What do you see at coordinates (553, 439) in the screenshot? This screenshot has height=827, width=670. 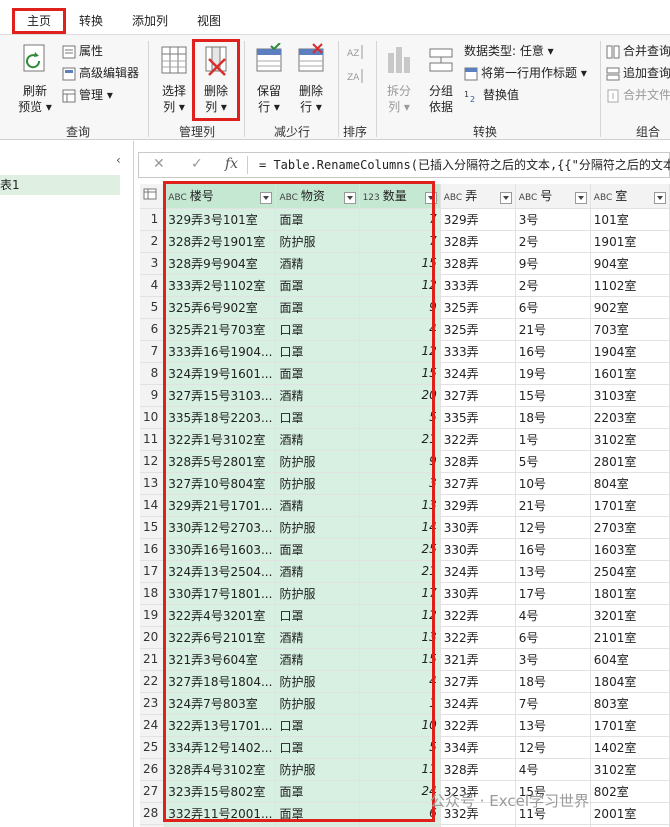 I see `table-cell: 1号` at bounding box center [553, 439].